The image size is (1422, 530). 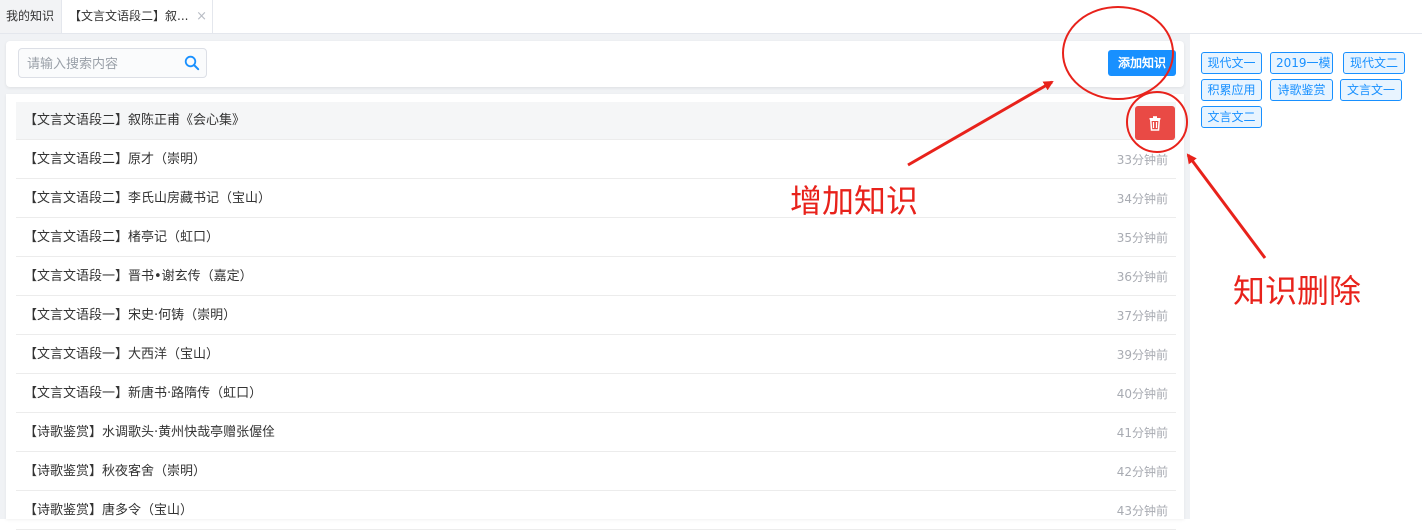 What do you see at coordinates (138, 276) in the screenshot?
I see `list-item-title: 【文言文语段一】晋书•谢玄传（嘉定）` at bounding box center [138, 276].